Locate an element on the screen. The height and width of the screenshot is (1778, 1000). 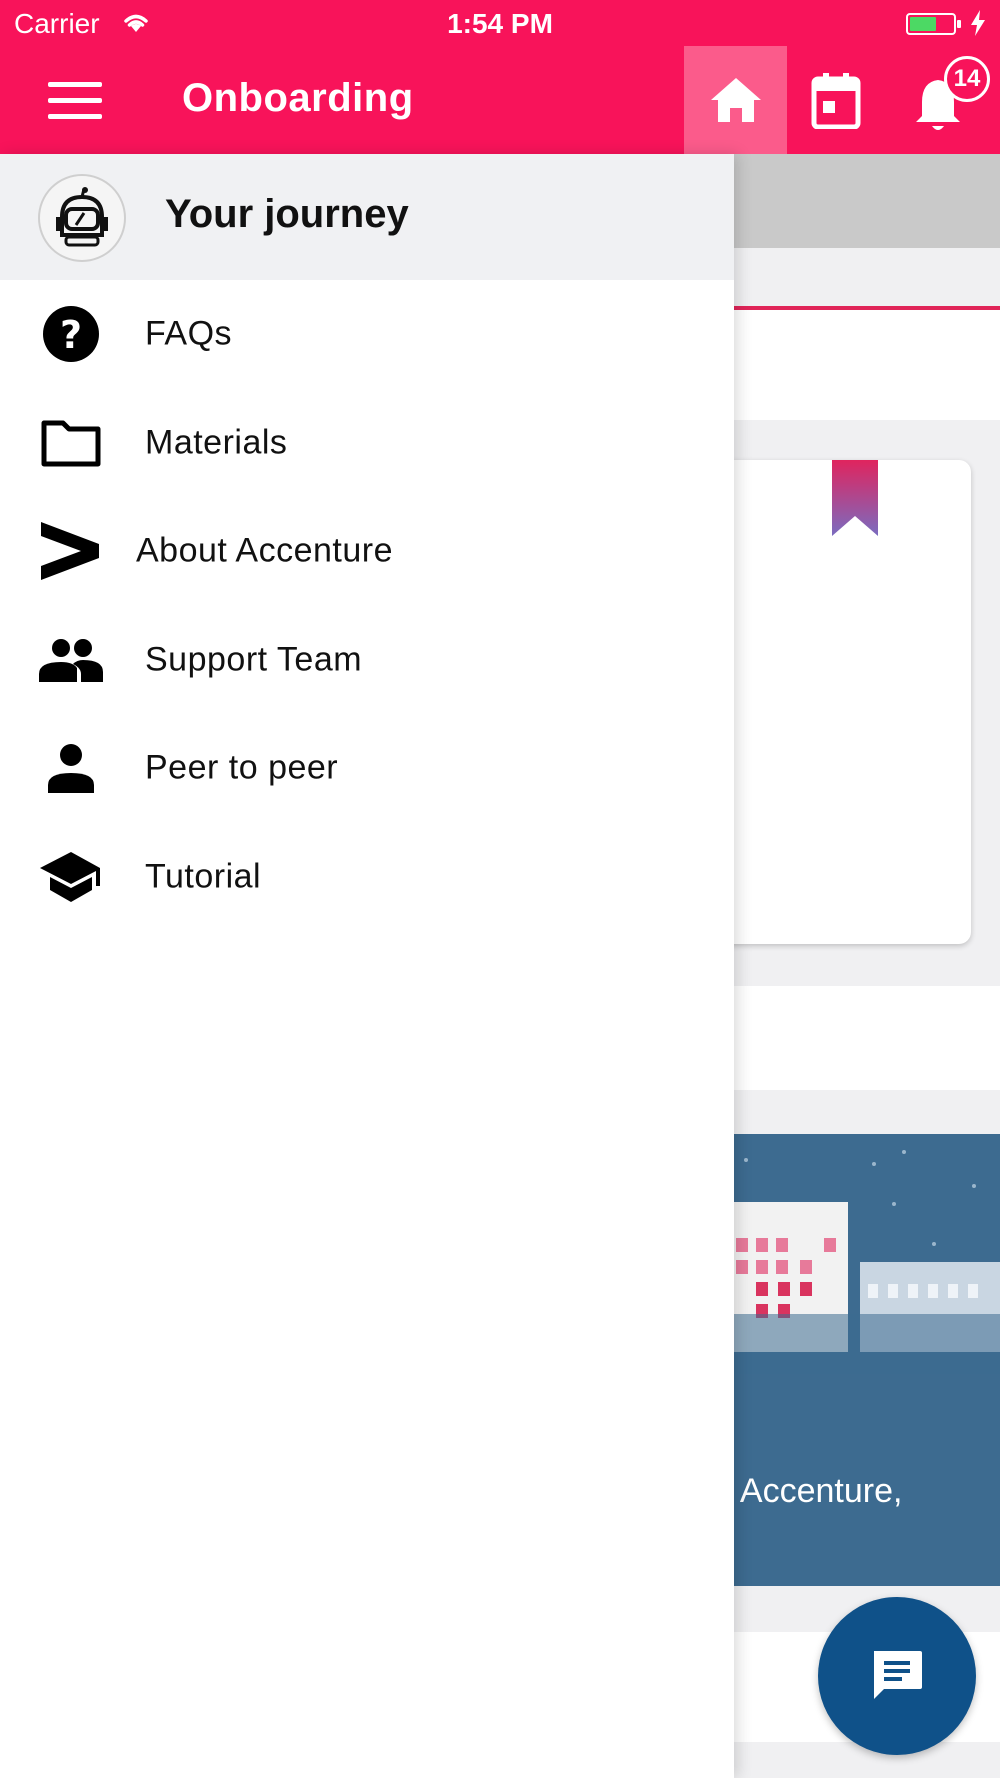
home-tab is located at coordinates (735, 100).